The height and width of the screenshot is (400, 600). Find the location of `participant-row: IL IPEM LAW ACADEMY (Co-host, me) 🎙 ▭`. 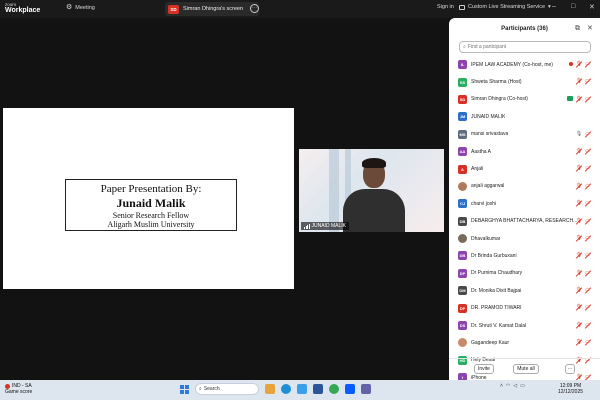

participant-row: IL IPEM LAW ACADEMY (Co-host, me) 🎙 ▭ is located at coordinates (524, 64).